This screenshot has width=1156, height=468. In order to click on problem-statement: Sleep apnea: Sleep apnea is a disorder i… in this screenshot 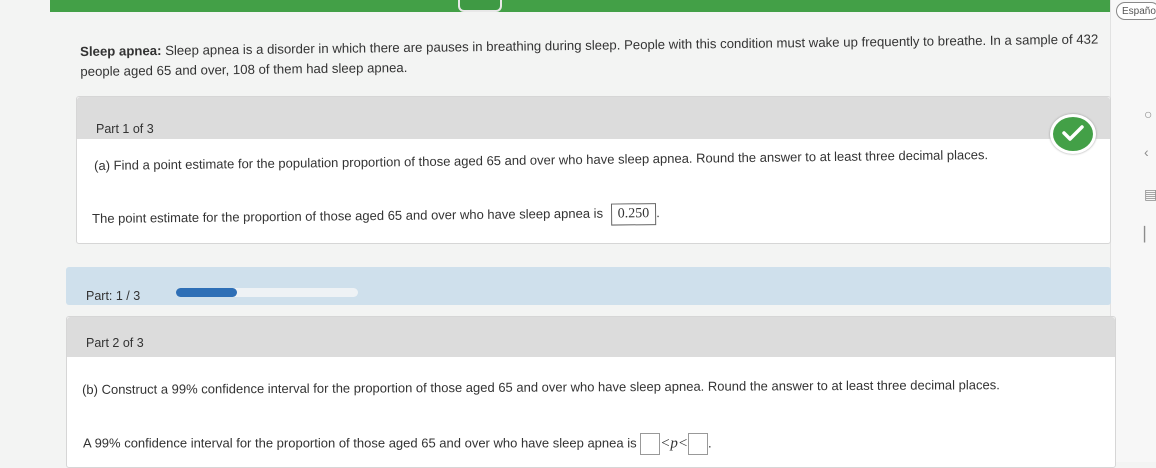, I will do `click(595, 55)`.